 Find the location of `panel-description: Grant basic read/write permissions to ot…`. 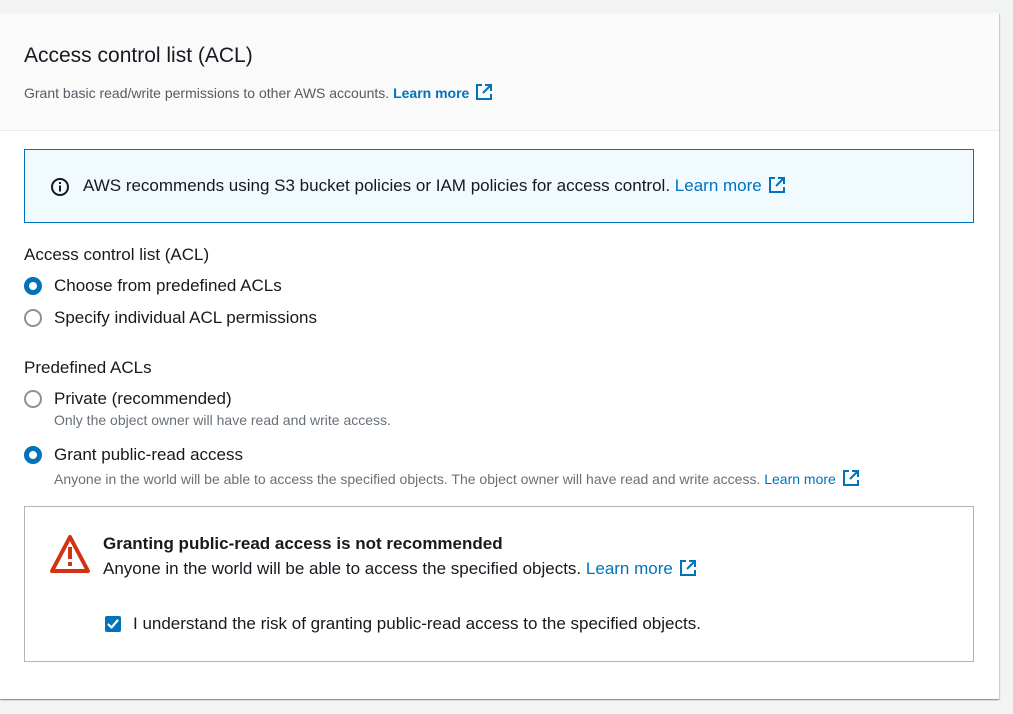

panel-description: Grant basic read/write permissions to ot… is located at coordinates (258, 92).